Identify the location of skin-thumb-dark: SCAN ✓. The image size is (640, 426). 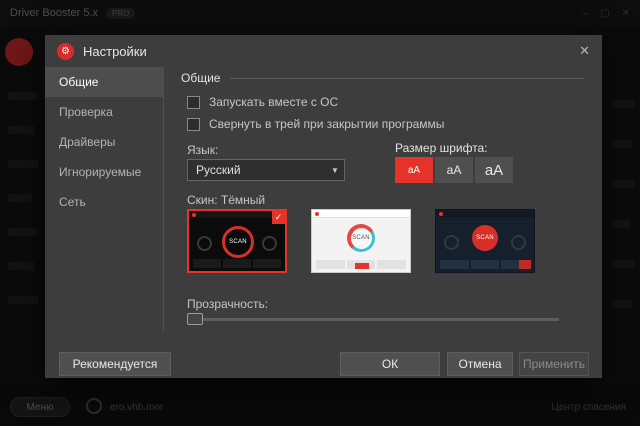
(237, 241).